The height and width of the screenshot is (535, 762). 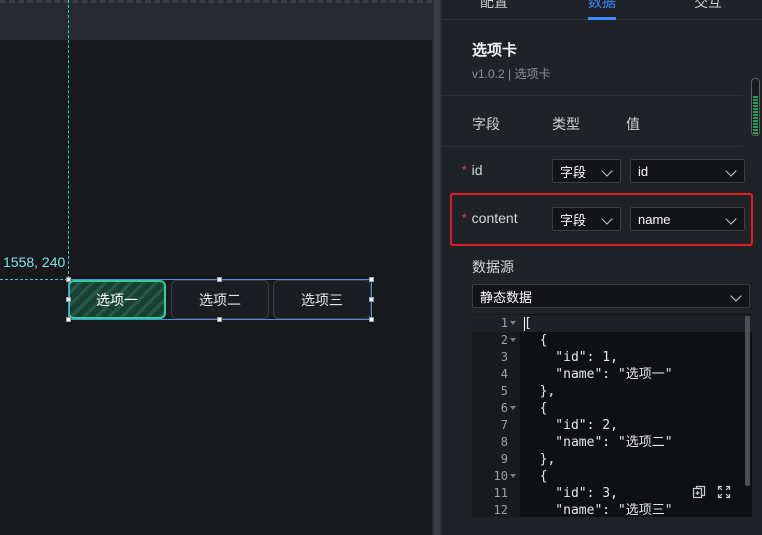 I want to click on code-text: "name": "选项二", so click(x=598, y=442).